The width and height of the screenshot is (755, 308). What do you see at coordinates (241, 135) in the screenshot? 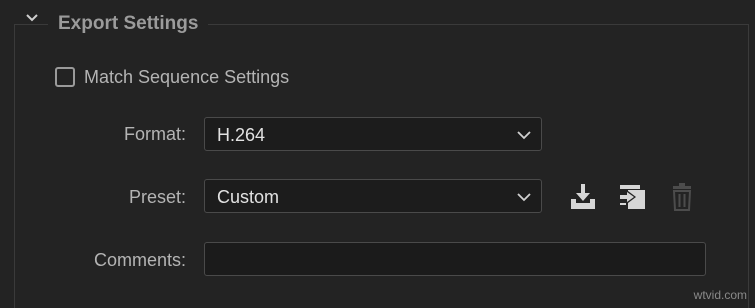
I see `format-value: H.264` at bounding box center [241, 135].